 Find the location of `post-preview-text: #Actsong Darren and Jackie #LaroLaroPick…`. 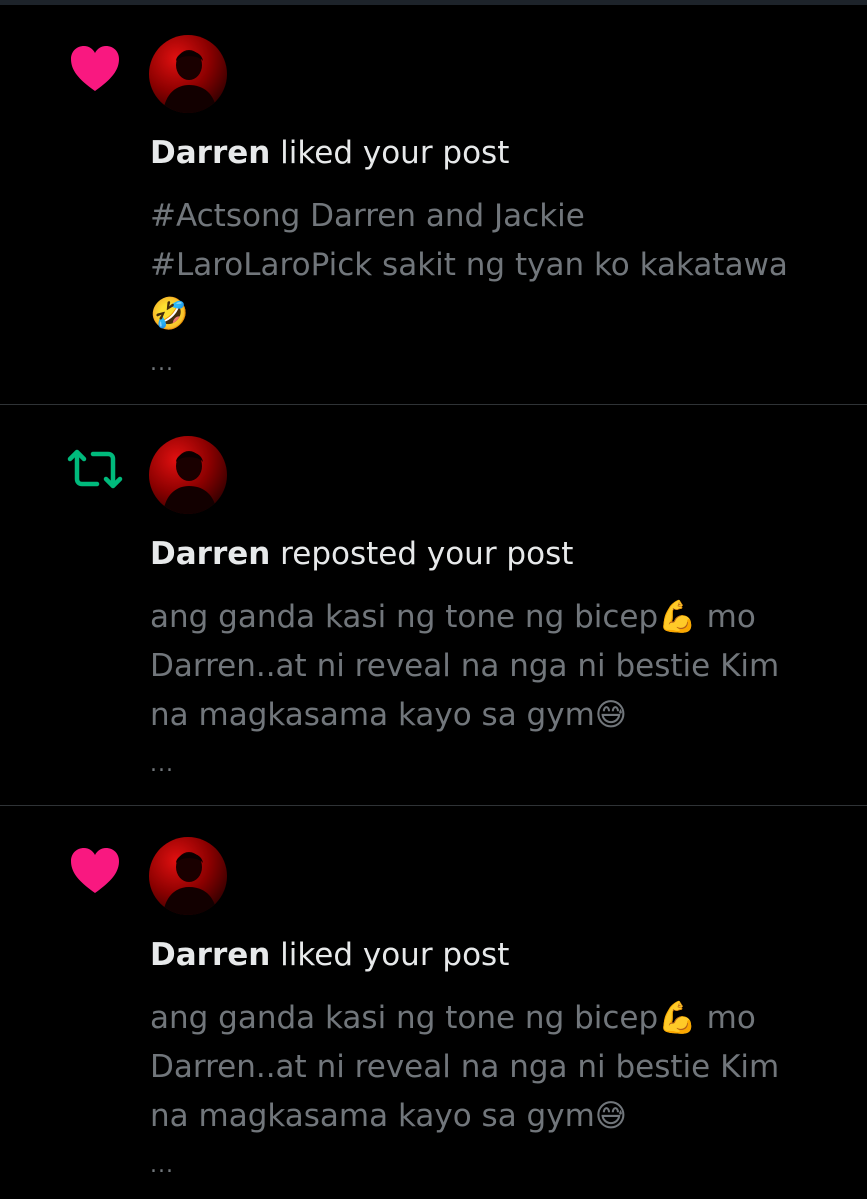

post-preview-text: #Actsong Darren and Jackie #LaroLaroPick… is located at coordinates (500, 265).